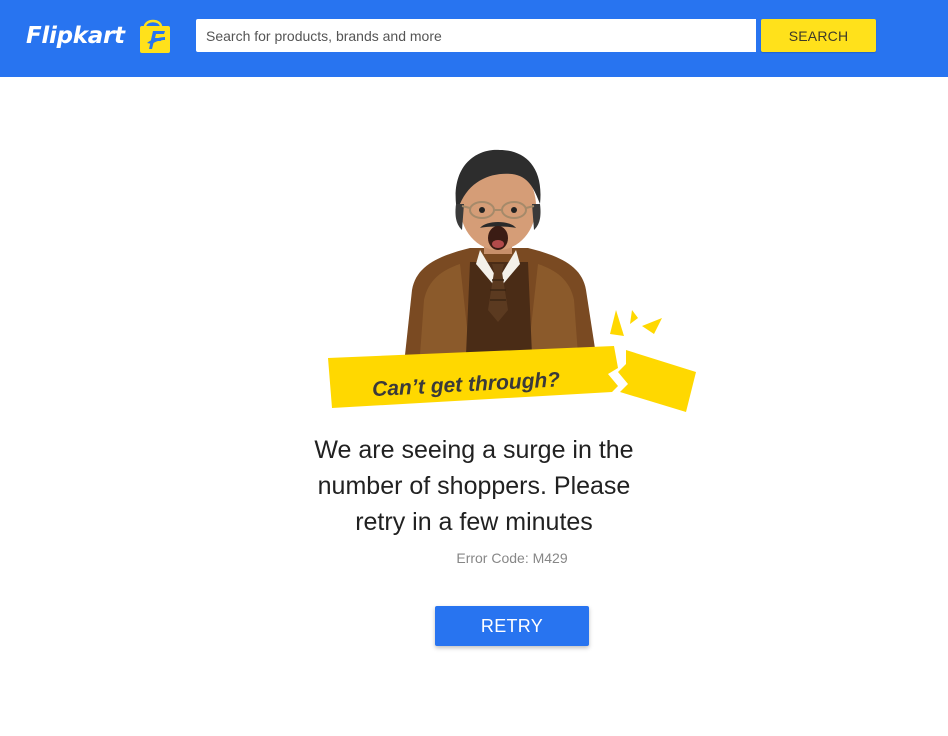 The height and width of the screenshot is (736, 948). I want to click on flipkart-logo: Flipkart, so click(100, 36).